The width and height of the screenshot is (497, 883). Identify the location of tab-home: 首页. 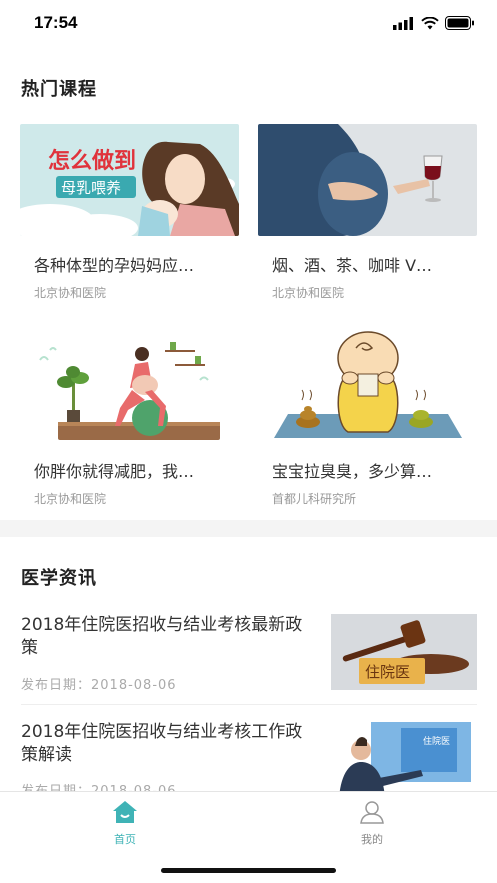
(125, 823).